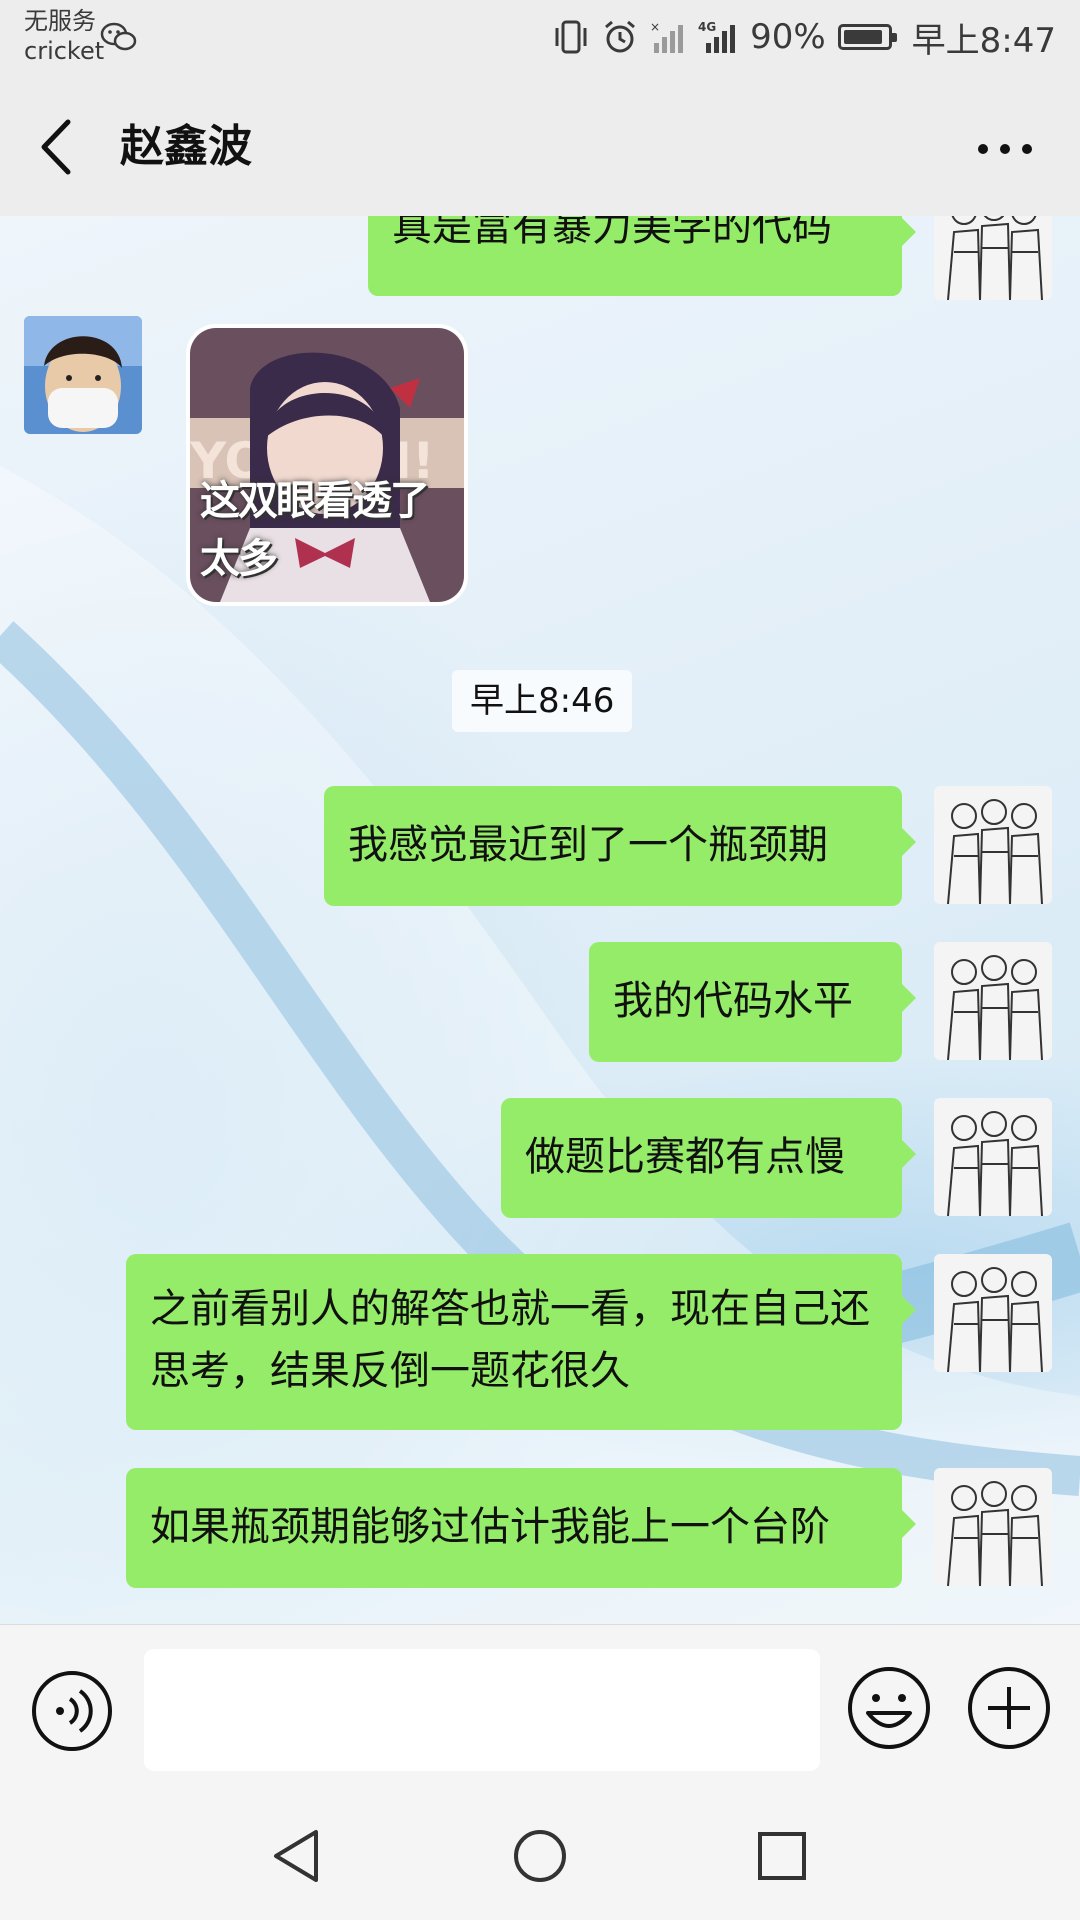 This screenshot has height=1920, width=1080. I want to click on message-bubble: 如果瓶颈期能够过估计我能上一个台阶, so click(521, 1528).